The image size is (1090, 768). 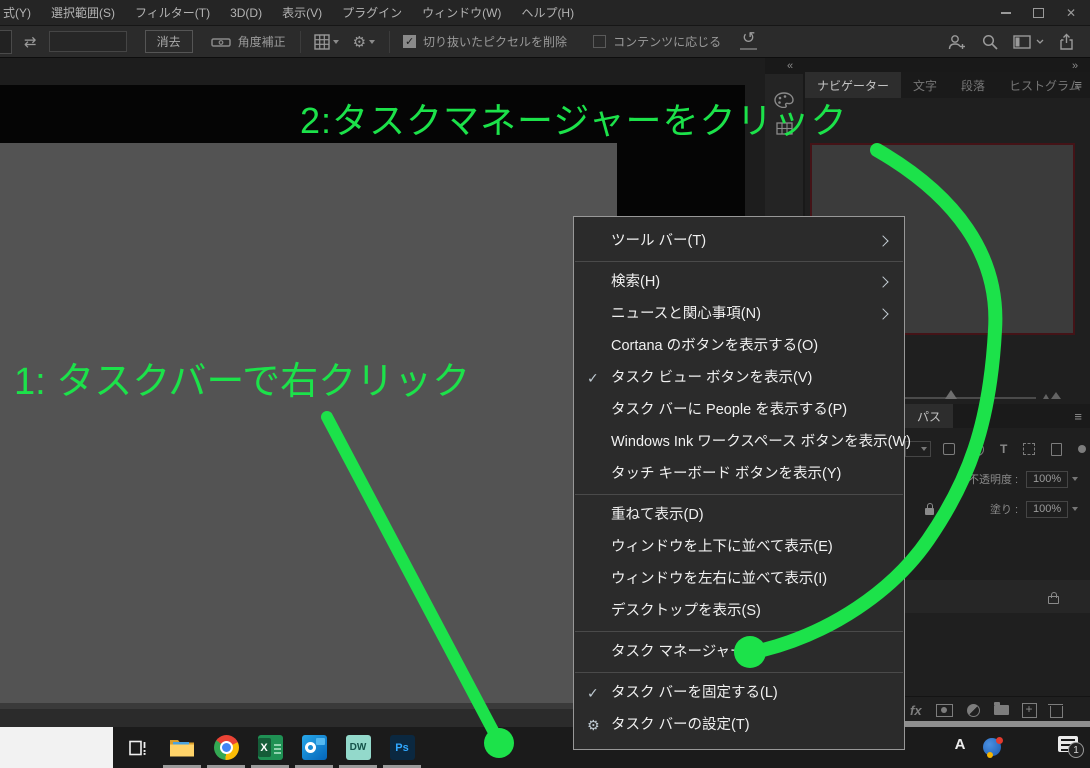 I want to click on navigator-zoom-thumb, so click(x=951, y=394).